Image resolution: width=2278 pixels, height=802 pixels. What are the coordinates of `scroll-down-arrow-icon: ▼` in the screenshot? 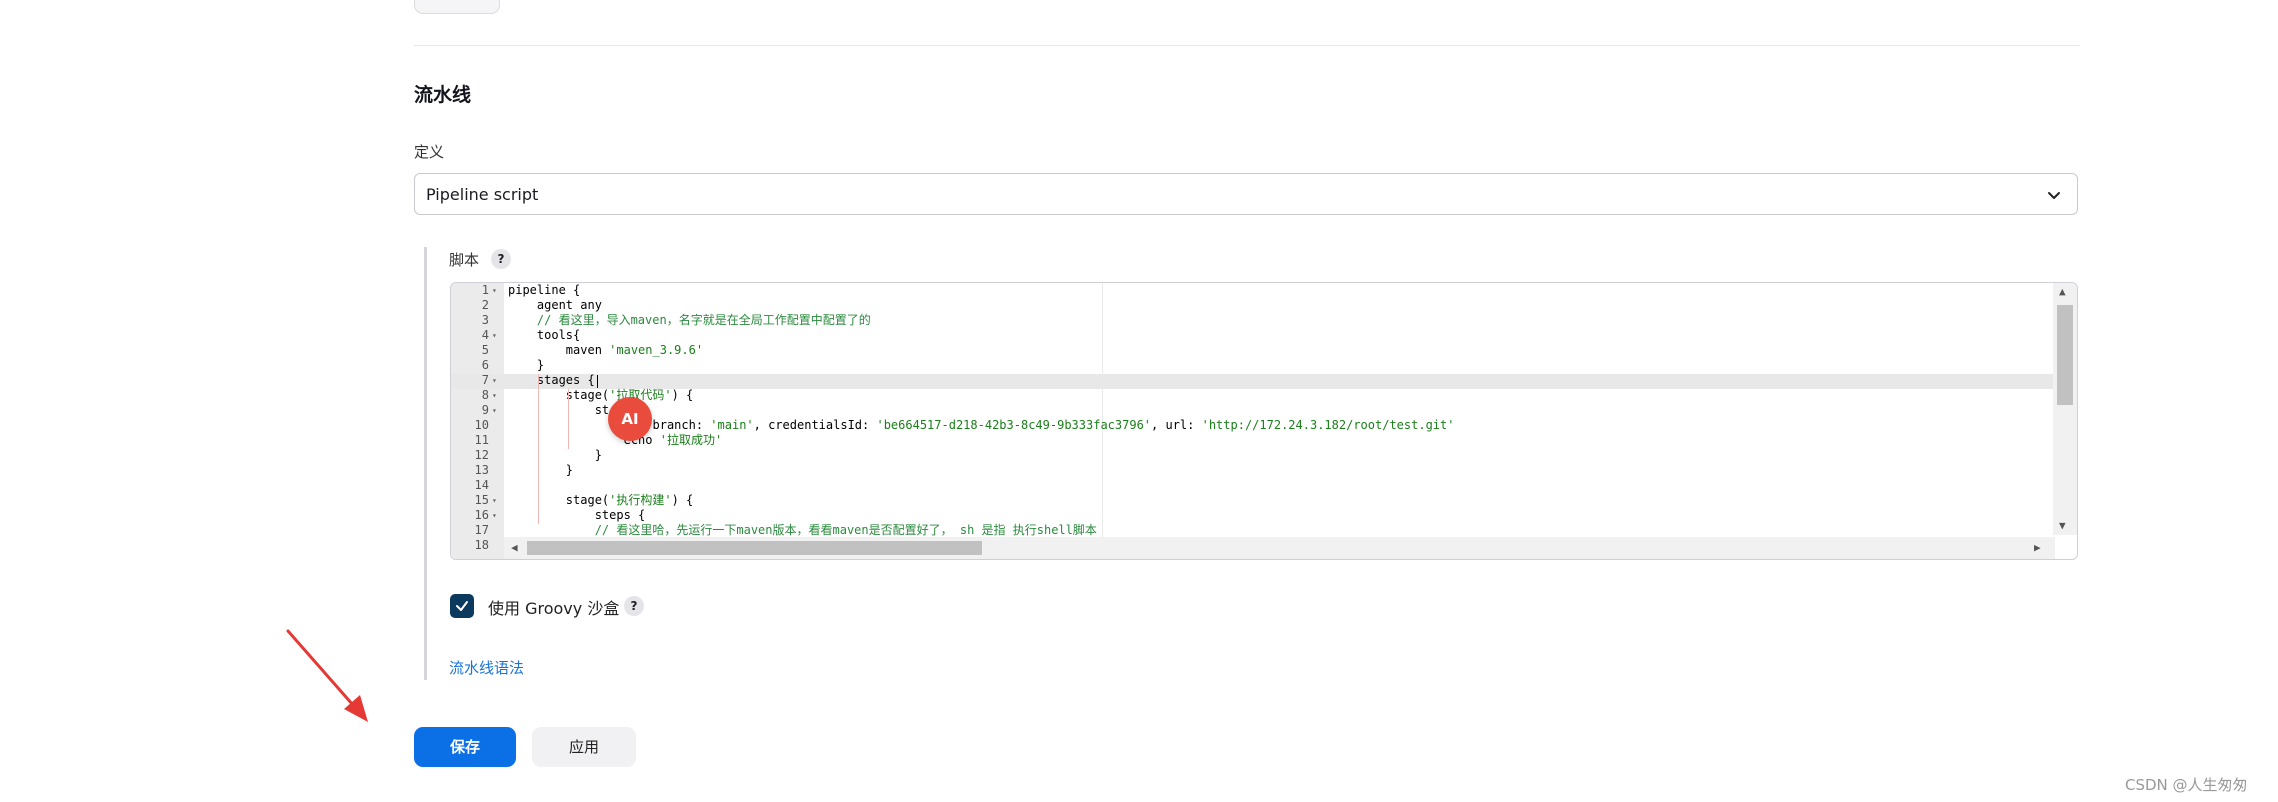 It's located at (2062, 525).